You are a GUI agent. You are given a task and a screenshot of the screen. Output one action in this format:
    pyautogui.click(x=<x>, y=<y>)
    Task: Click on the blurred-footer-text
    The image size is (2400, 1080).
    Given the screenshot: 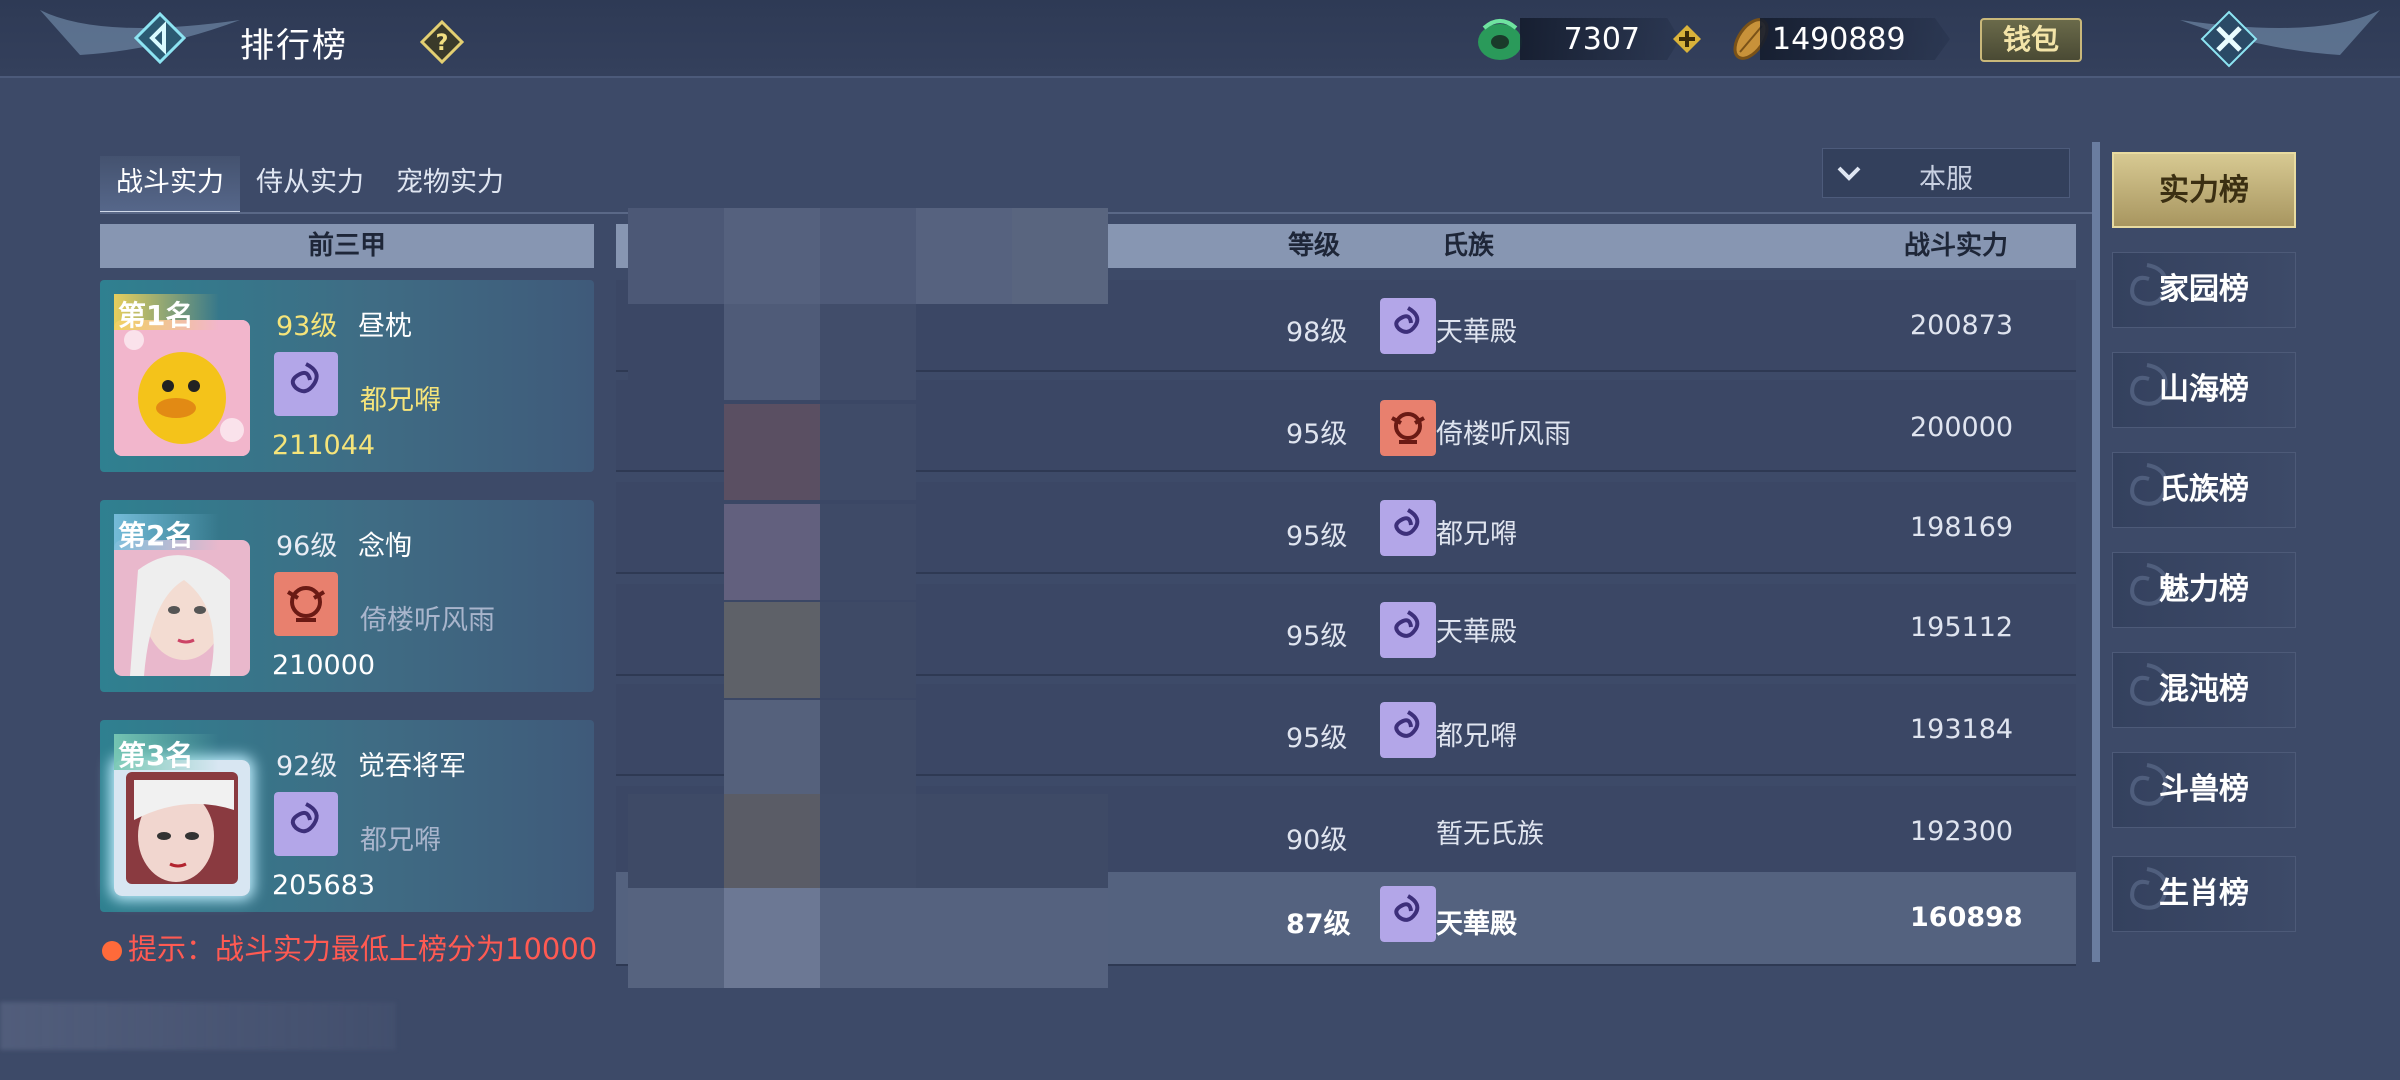 What is the action you would take?
    pyautogui.click(x=198, y=1026)
    